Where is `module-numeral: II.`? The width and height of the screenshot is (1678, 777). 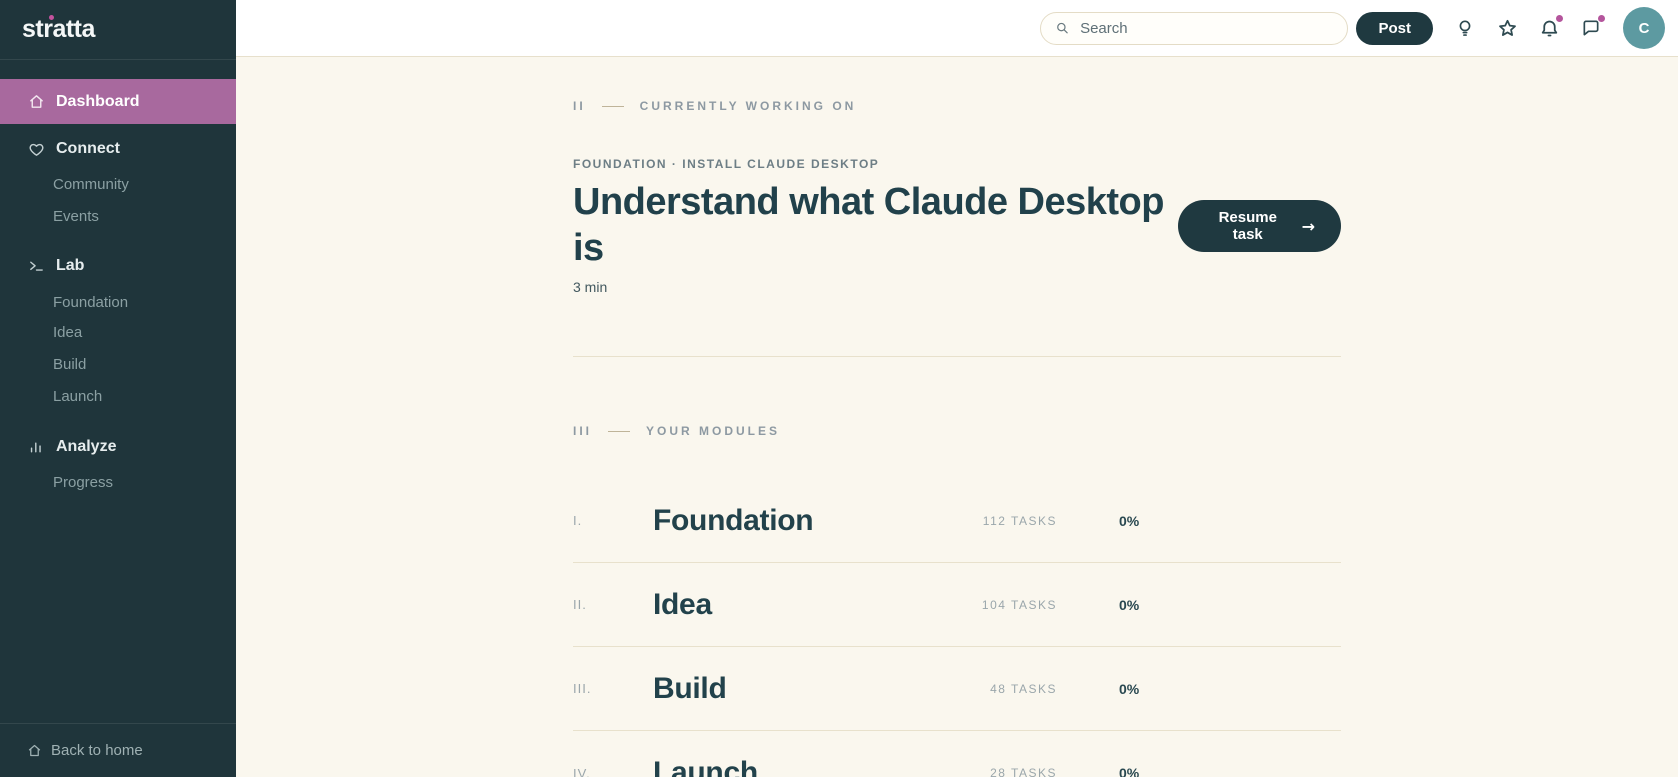
module-numeral: II. is located at coordinates (580, 604).